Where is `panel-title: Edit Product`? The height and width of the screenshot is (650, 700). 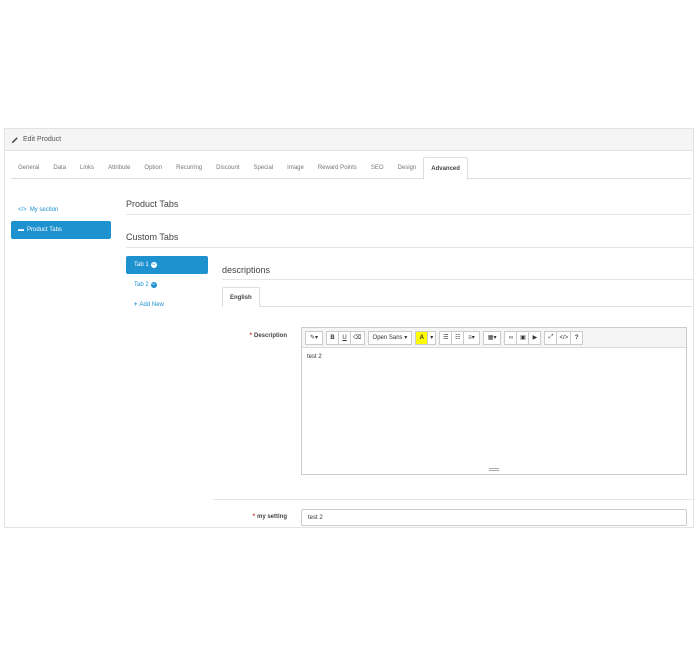
panel-title: Edit Product is located at coordinates (42, 139).